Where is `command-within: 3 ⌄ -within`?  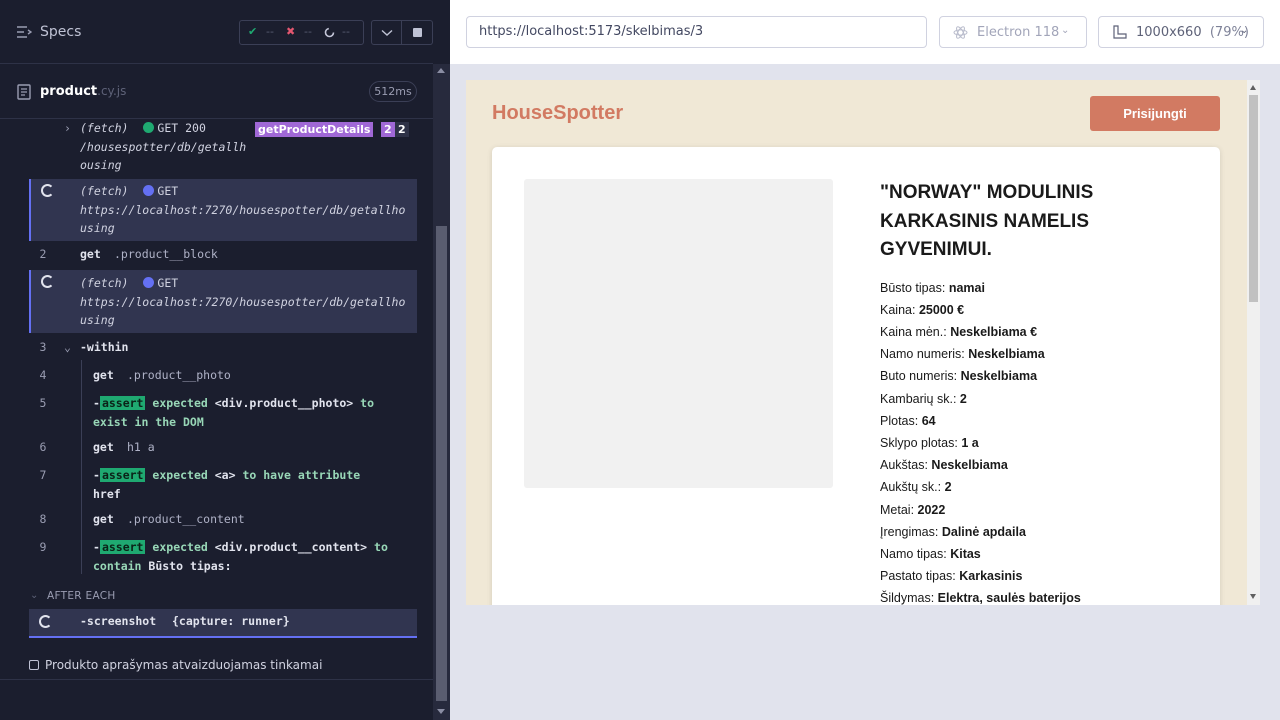 command-within: 3 ⌄ -within is located at coordinates (223, 348).